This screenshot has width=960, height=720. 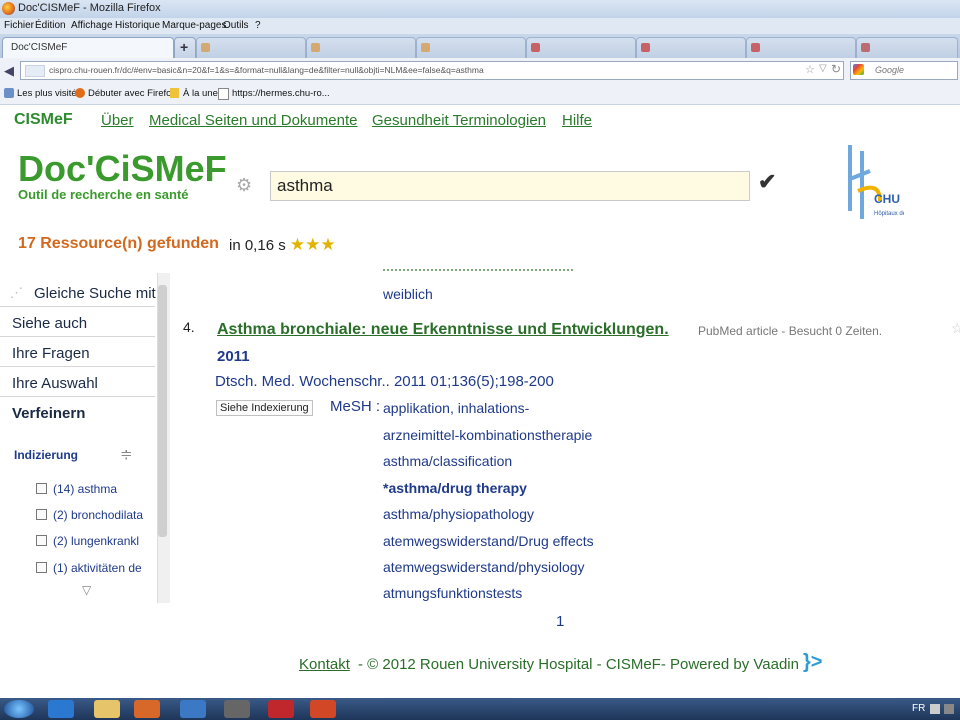 I want to click on nav-medical-seiten: Medical Seiten und Dokumente, so click(x=253, y=120).